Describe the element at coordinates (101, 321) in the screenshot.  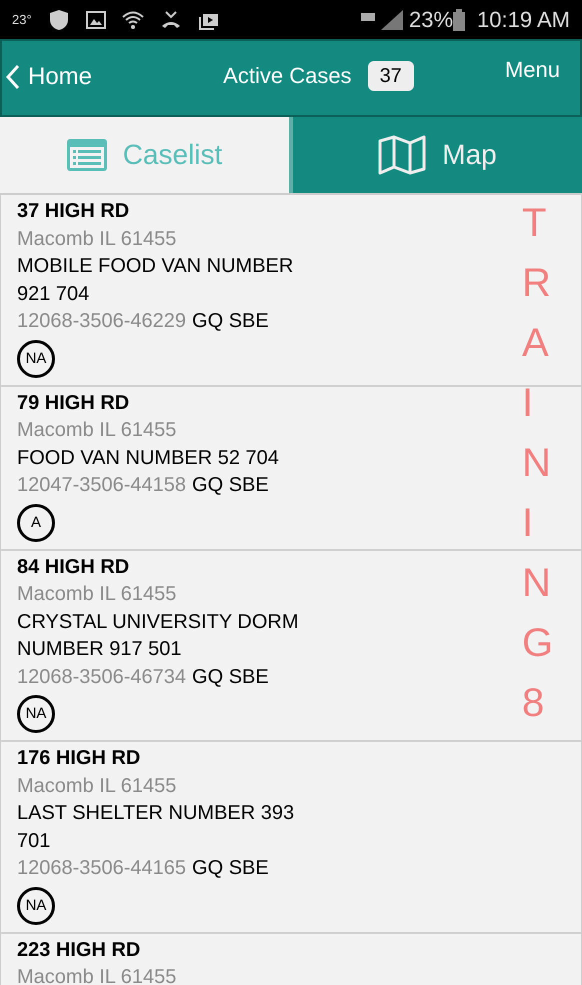
I see `case-id: 12068-3506-46229` at that location.